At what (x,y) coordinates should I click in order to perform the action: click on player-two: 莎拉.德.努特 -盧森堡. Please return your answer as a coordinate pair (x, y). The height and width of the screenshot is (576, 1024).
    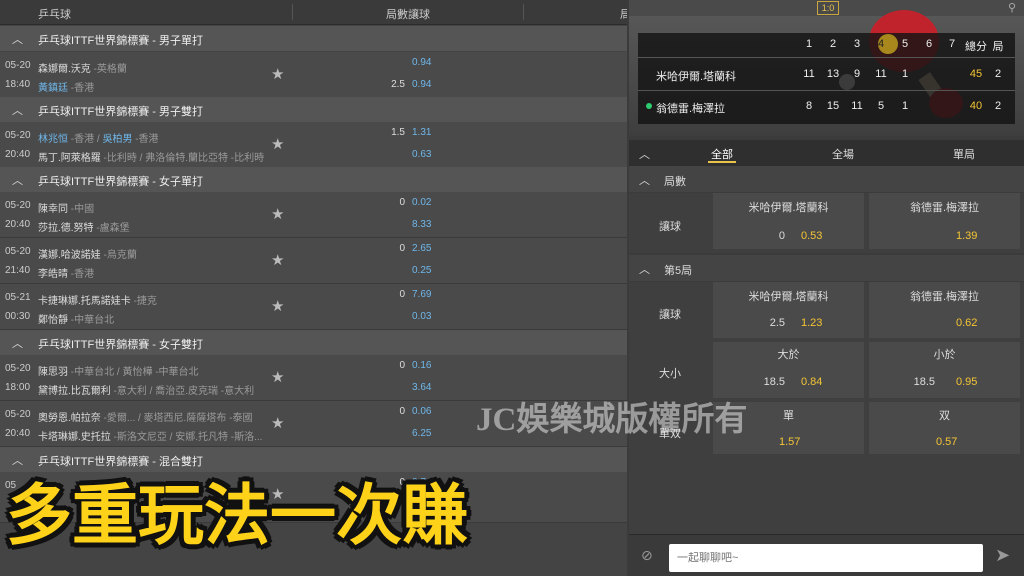
    Looking at the image, I should click on (84, 228).